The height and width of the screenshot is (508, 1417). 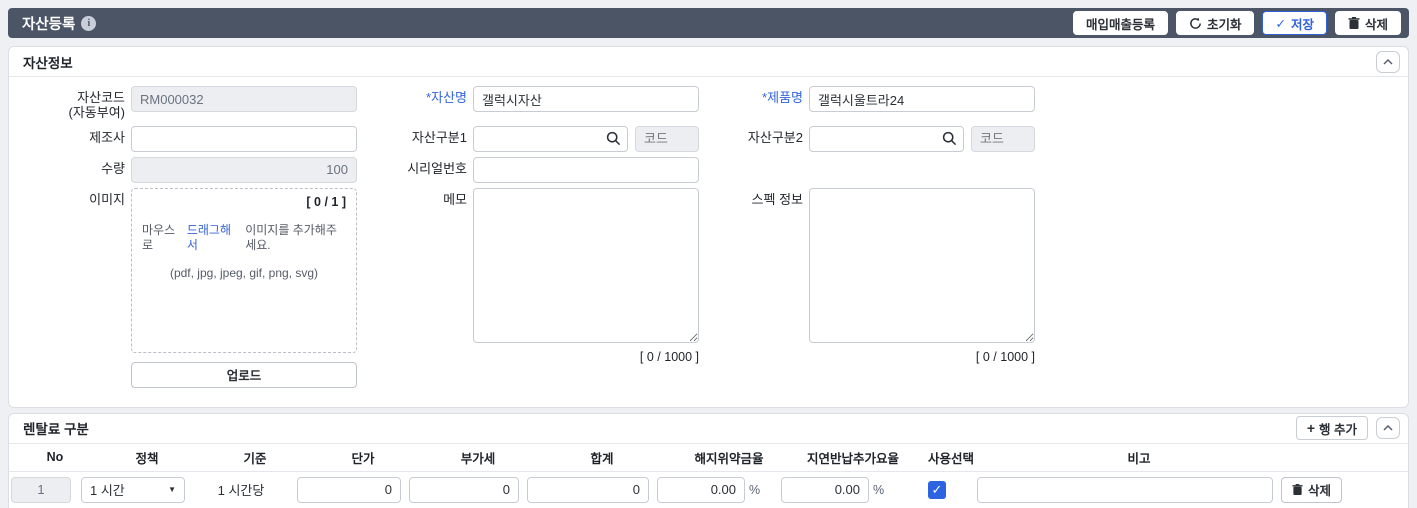 I want to click on row-delete-button: 삭제, so click(x=1312, y=489).